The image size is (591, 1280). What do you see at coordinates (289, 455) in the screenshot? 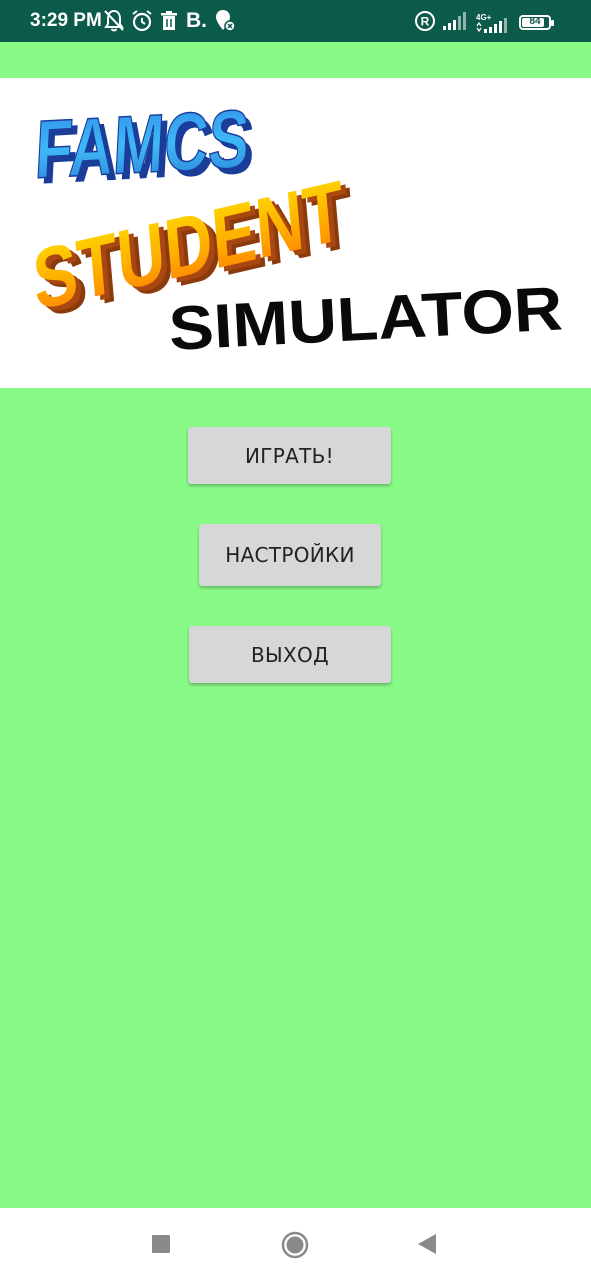
I see `play-button: ИГРАТЬ!` at bounding box center [289, 455].